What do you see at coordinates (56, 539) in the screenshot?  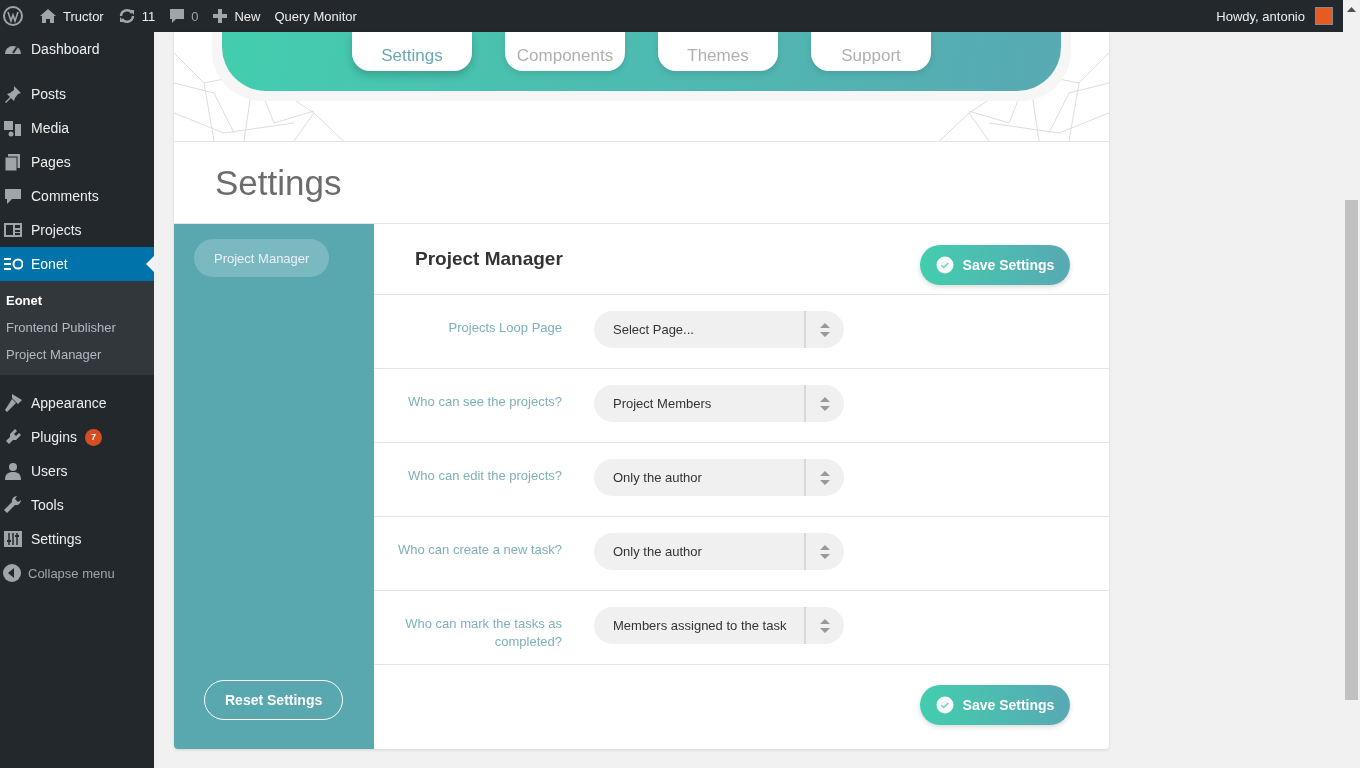 I see `menu-label: Settings` at bounding box center [56, 539].